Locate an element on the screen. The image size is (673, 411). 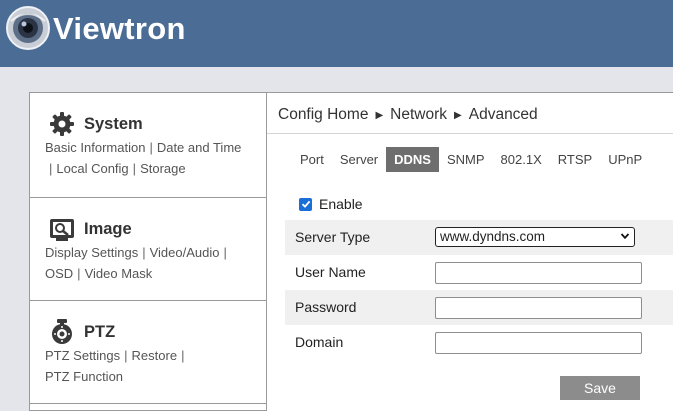
breadcrumb-network: Network is located at coordinates (418, 114).